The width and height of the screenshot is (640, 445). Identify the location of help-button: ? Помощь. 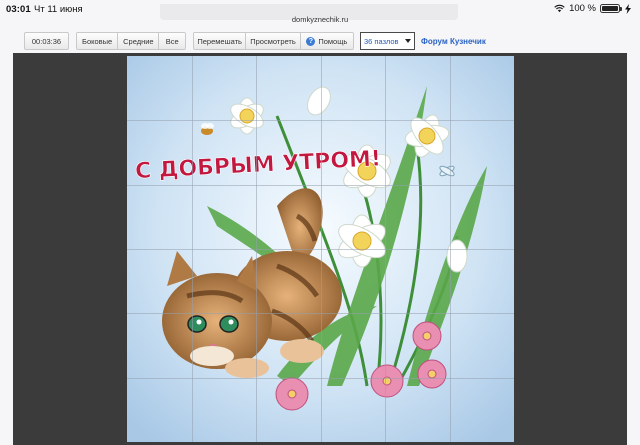
(326, 41).